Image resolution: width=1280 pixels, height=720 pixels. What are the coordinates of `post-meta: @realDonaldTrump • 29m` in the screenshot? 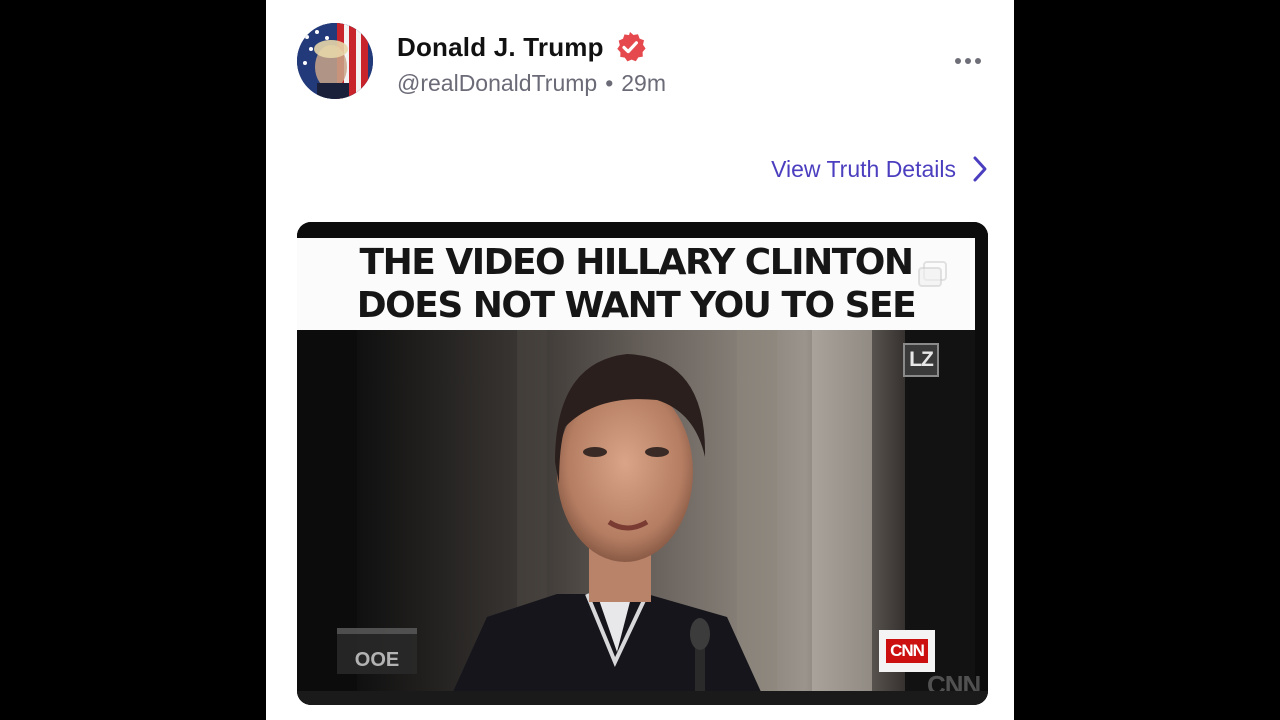 It's located at (531, 83).